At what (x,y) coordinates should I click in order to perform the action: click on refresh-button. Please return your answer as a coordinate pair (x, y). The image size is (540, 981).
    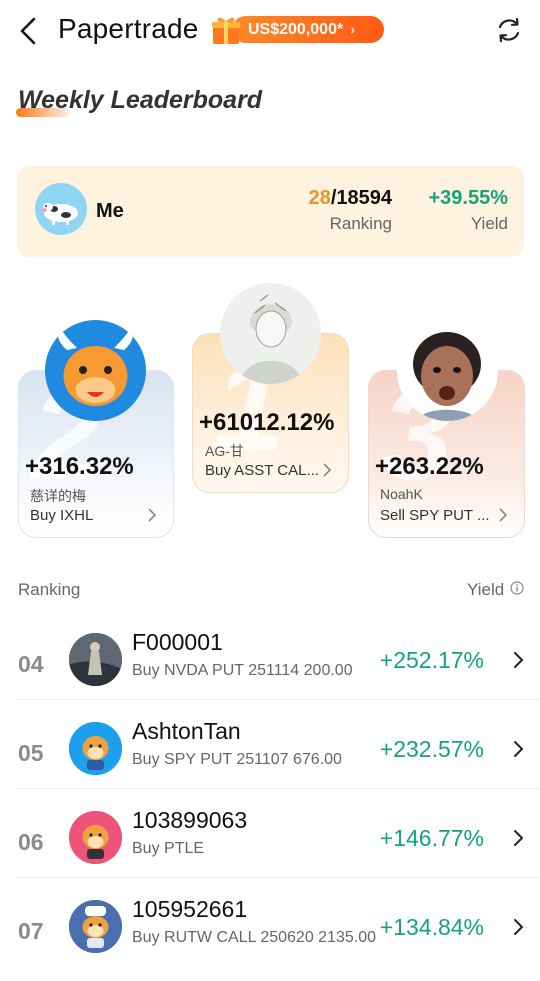
    Looking at the image, I should click on (509, 30).